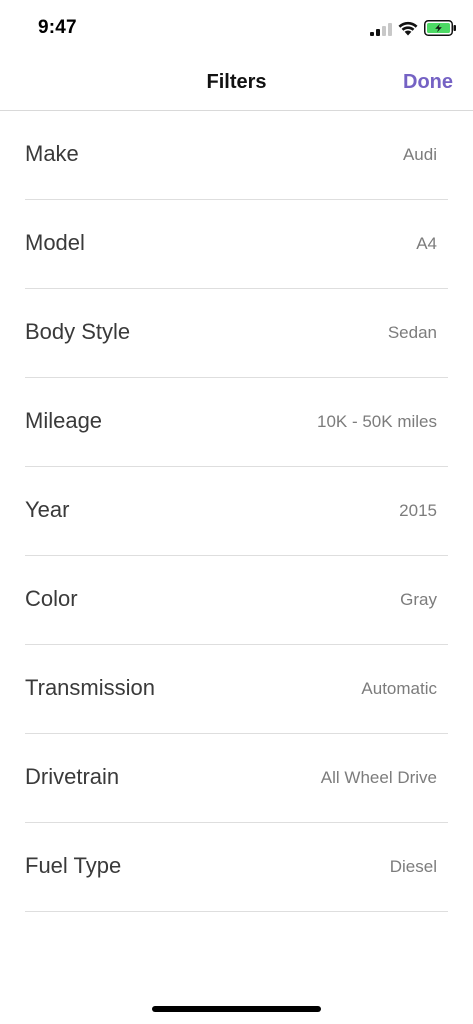  Describe the element at coordinates (236, 689) in the screenshot. I see `filter-row-transmission: Transmission Automatic` at that location.